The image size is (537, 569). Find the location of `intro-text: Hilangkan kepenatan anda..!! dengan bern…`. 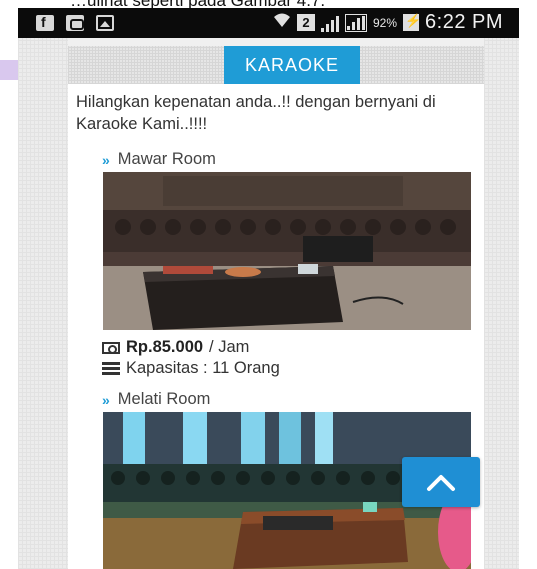

intro-text: Hilangkan kepenatan anda..!! dengan bern… is located at coordinates (256, 113).